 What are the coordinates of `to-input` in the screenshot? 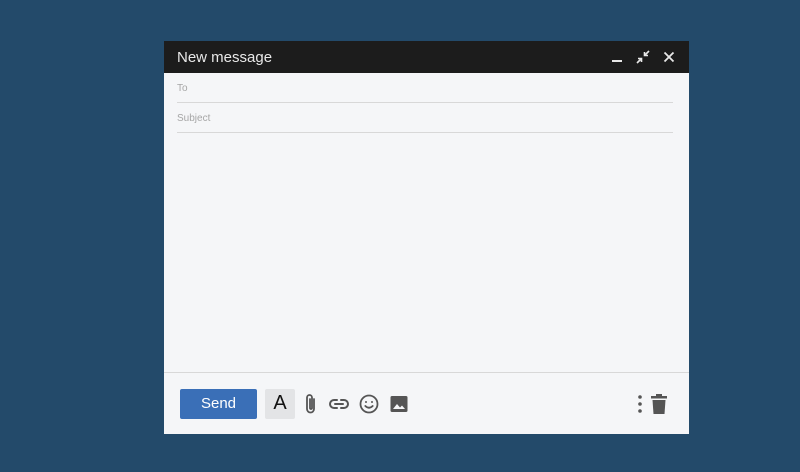 It's located at (425, 88).